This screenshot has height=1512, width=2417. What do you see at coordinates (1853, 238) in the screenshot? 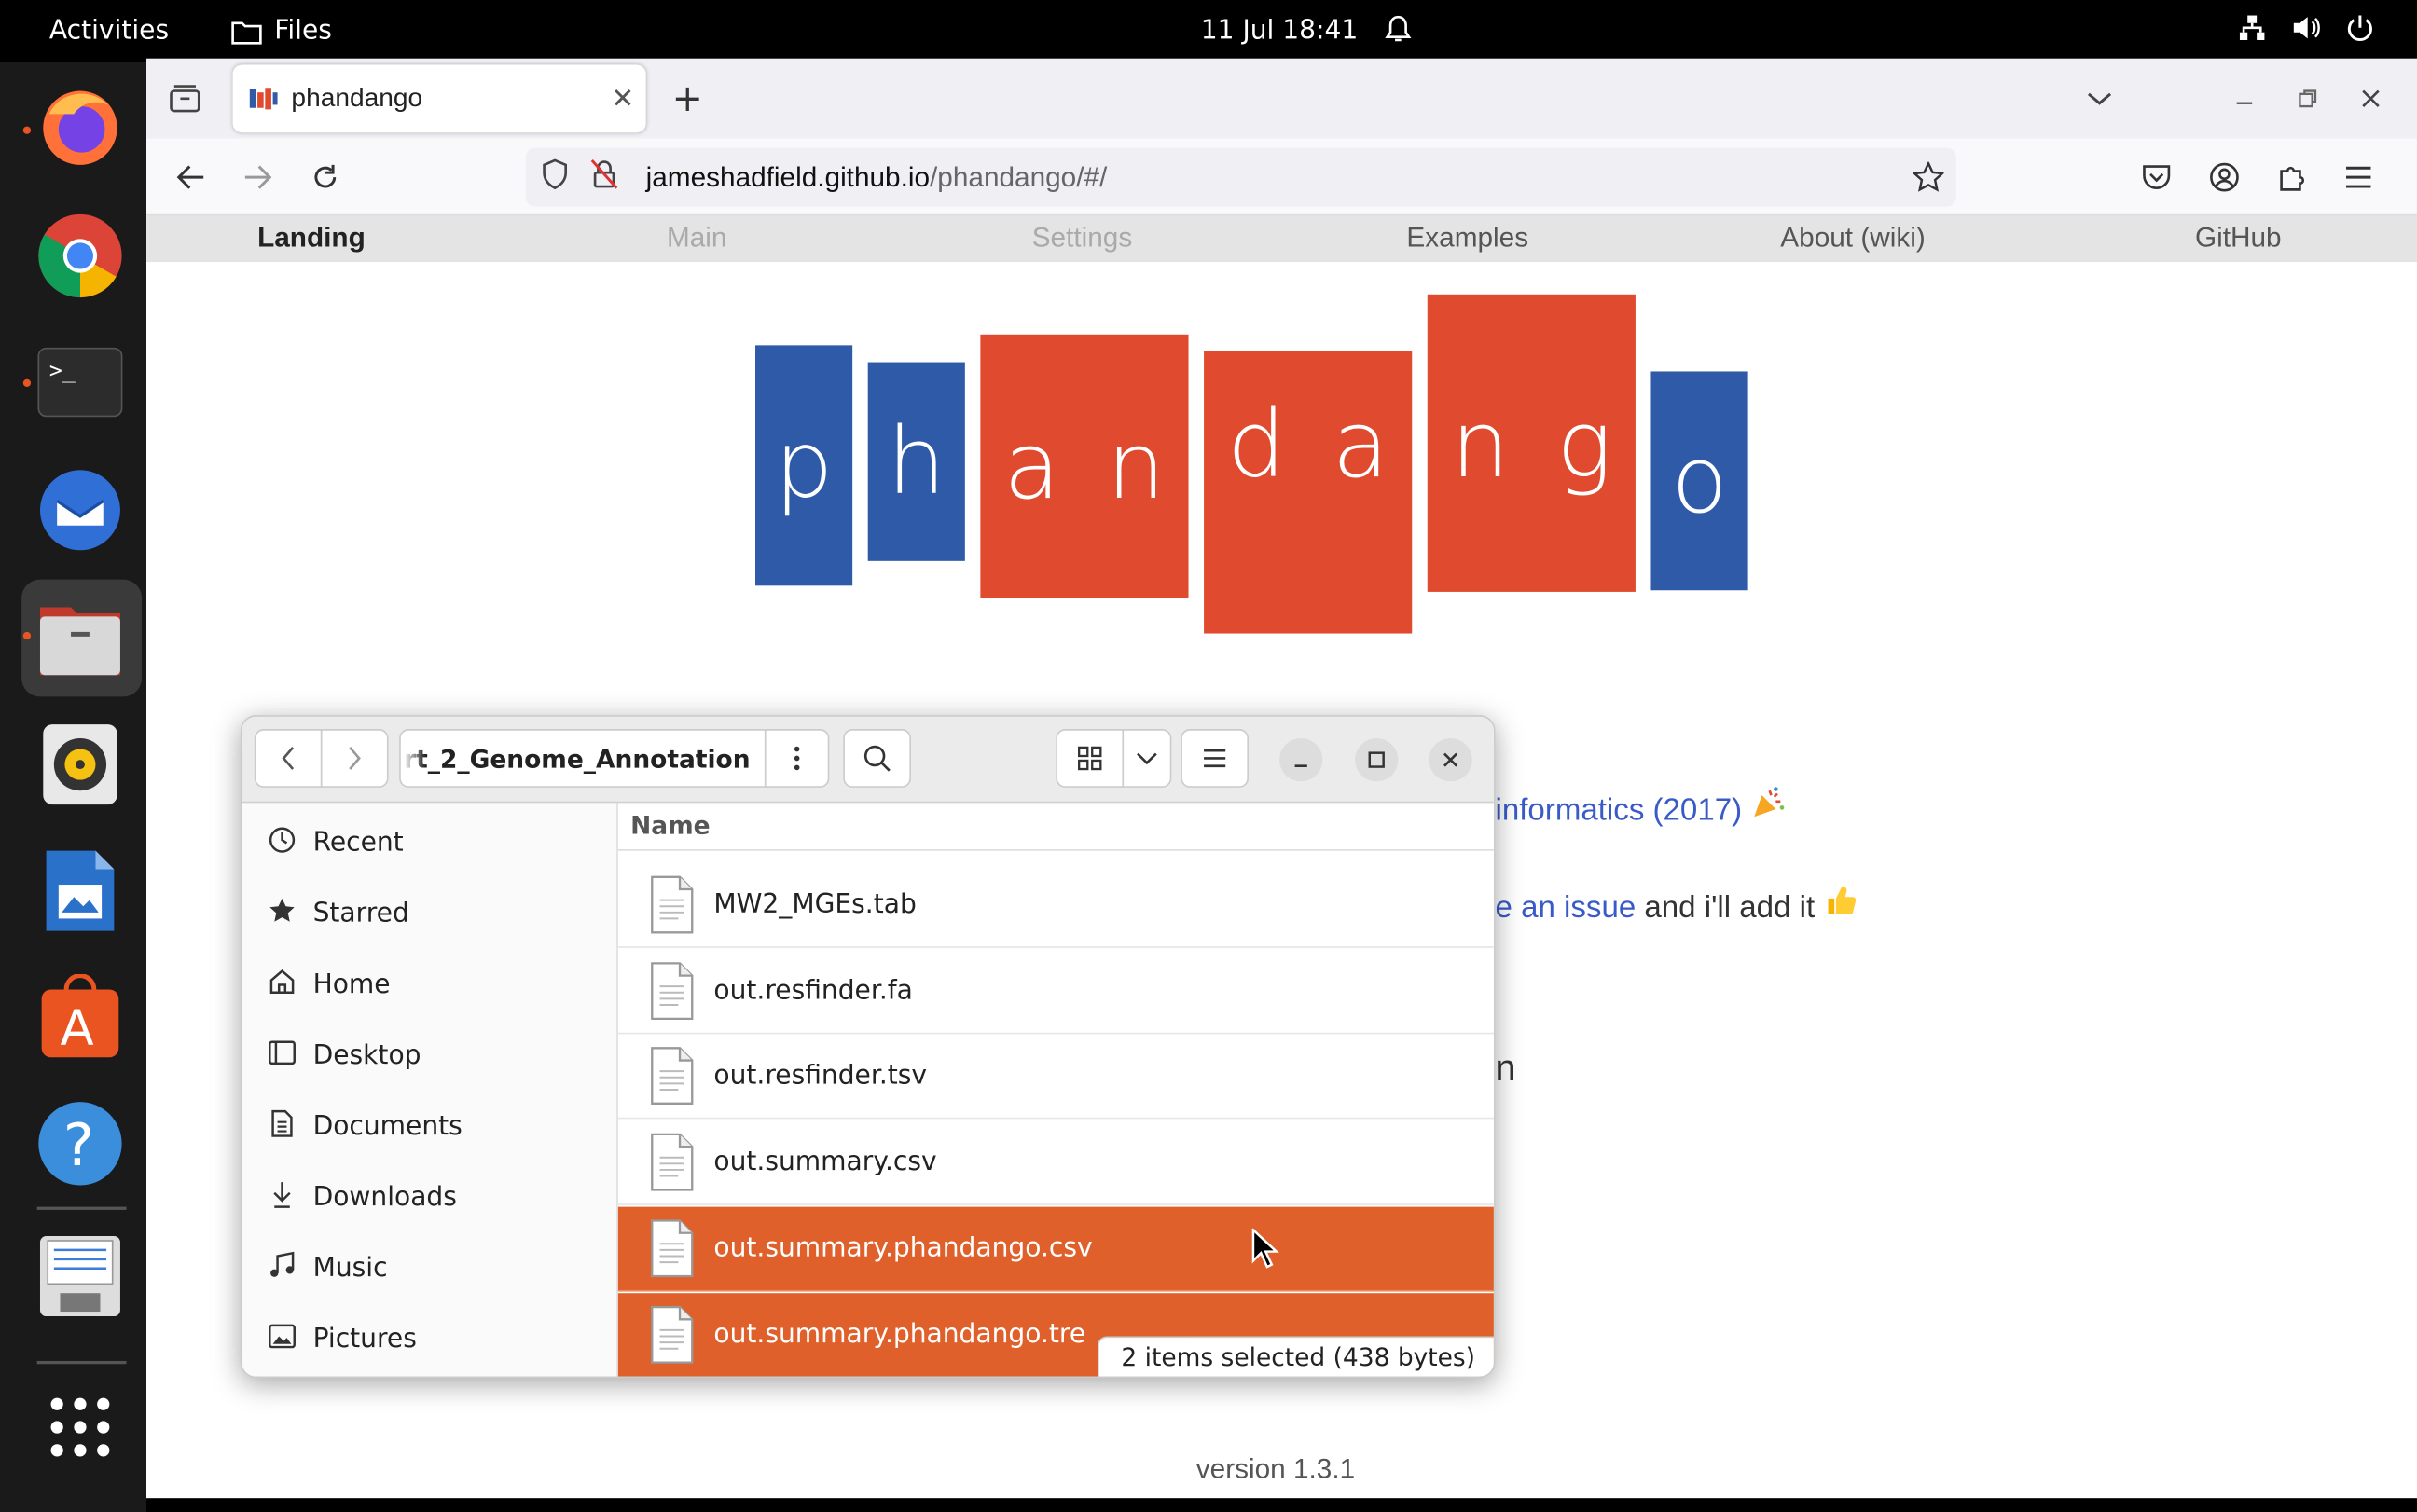
I see `nav-about-wiki: About (wiki)` at bounding box center [1853, 238].